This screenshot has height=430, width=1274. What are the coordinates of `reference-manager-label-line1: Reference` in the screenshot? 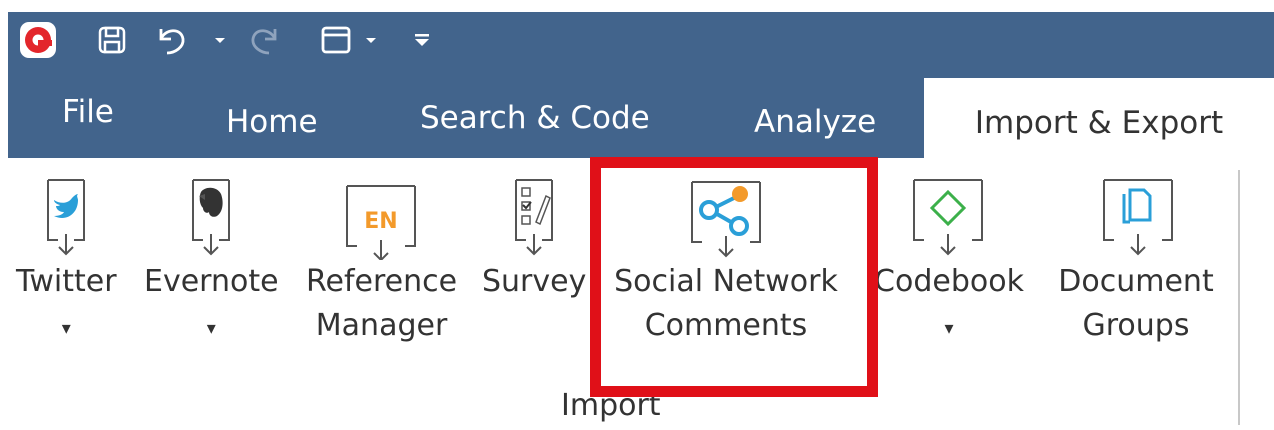 It's located at (382, 281).